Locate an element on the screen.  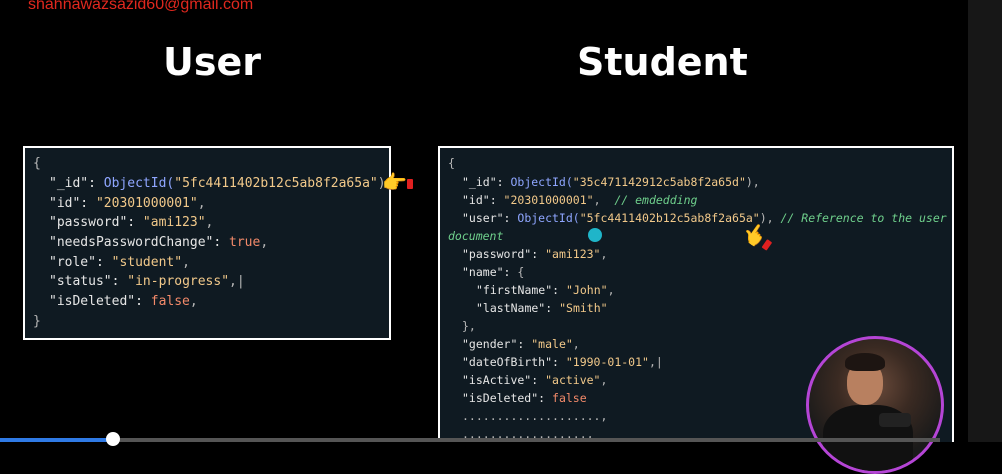
cursor-dot-icon is located at coordinates (595, 235).